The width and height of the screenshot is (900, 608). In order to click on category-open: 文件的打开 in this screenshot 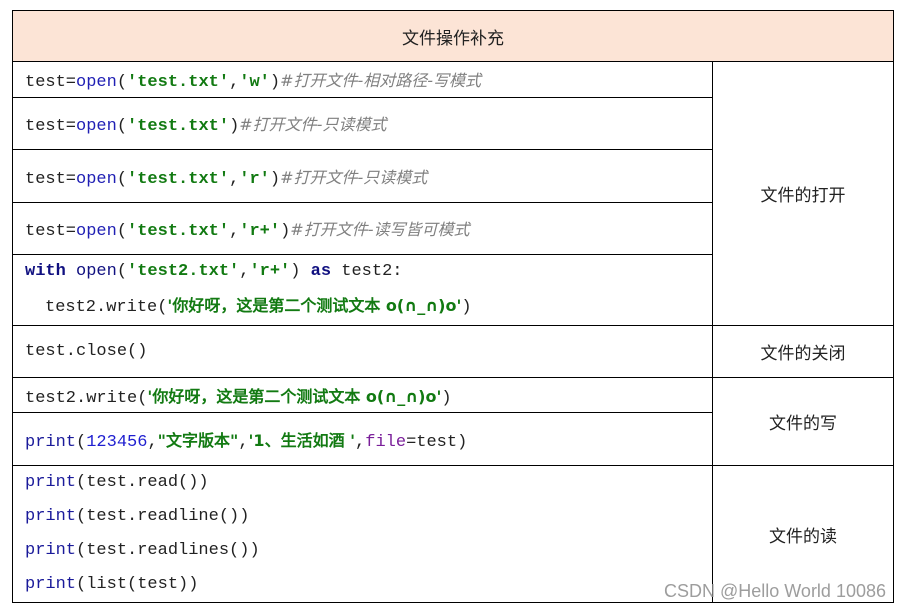, I will do `click(803, 193)`.